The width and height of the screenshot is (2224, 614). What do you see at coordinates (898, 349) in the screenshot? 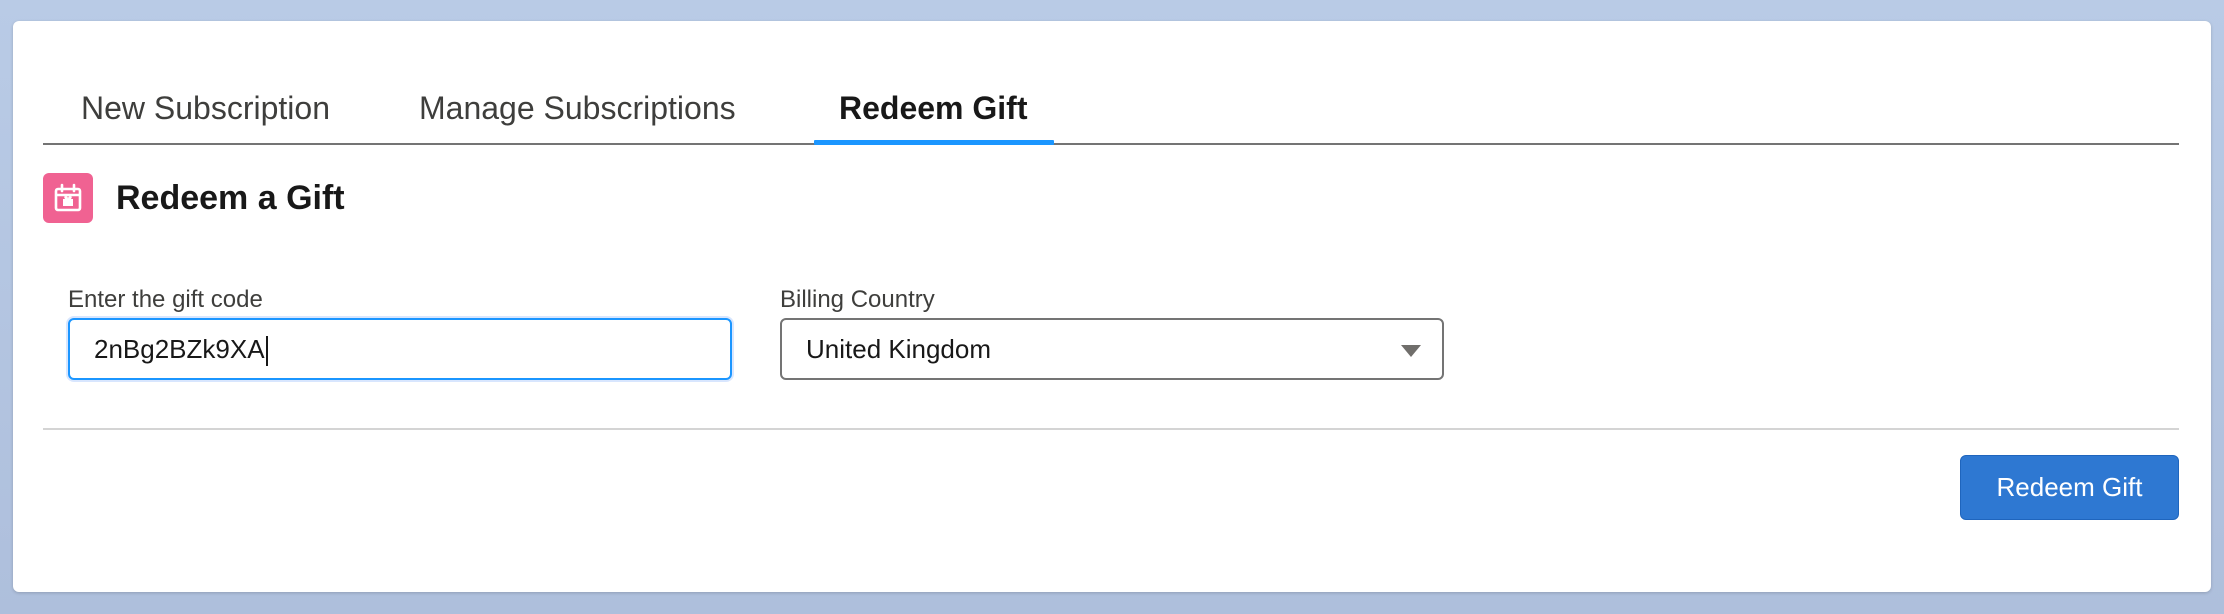
I see `billing-country-value: United Kingdom` at bounding box center [898, 349].